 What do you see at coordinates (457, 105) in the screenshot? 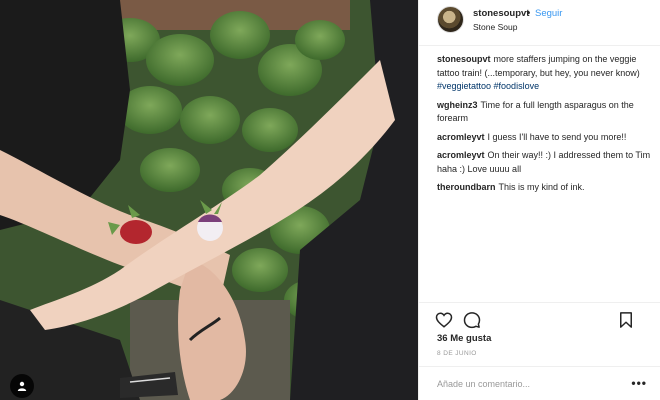
I see `comment-username: wgheinz3` at bounding box center [457, 105].